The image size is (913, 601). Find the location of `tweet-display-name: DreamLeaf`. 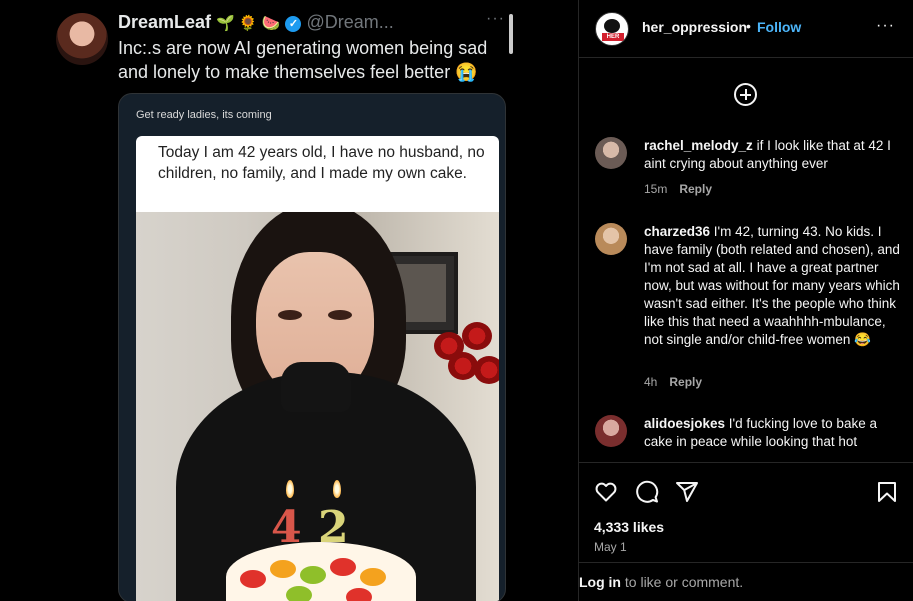

tweet-display-name: DreamLeaf is located at coordinates (165, 22).